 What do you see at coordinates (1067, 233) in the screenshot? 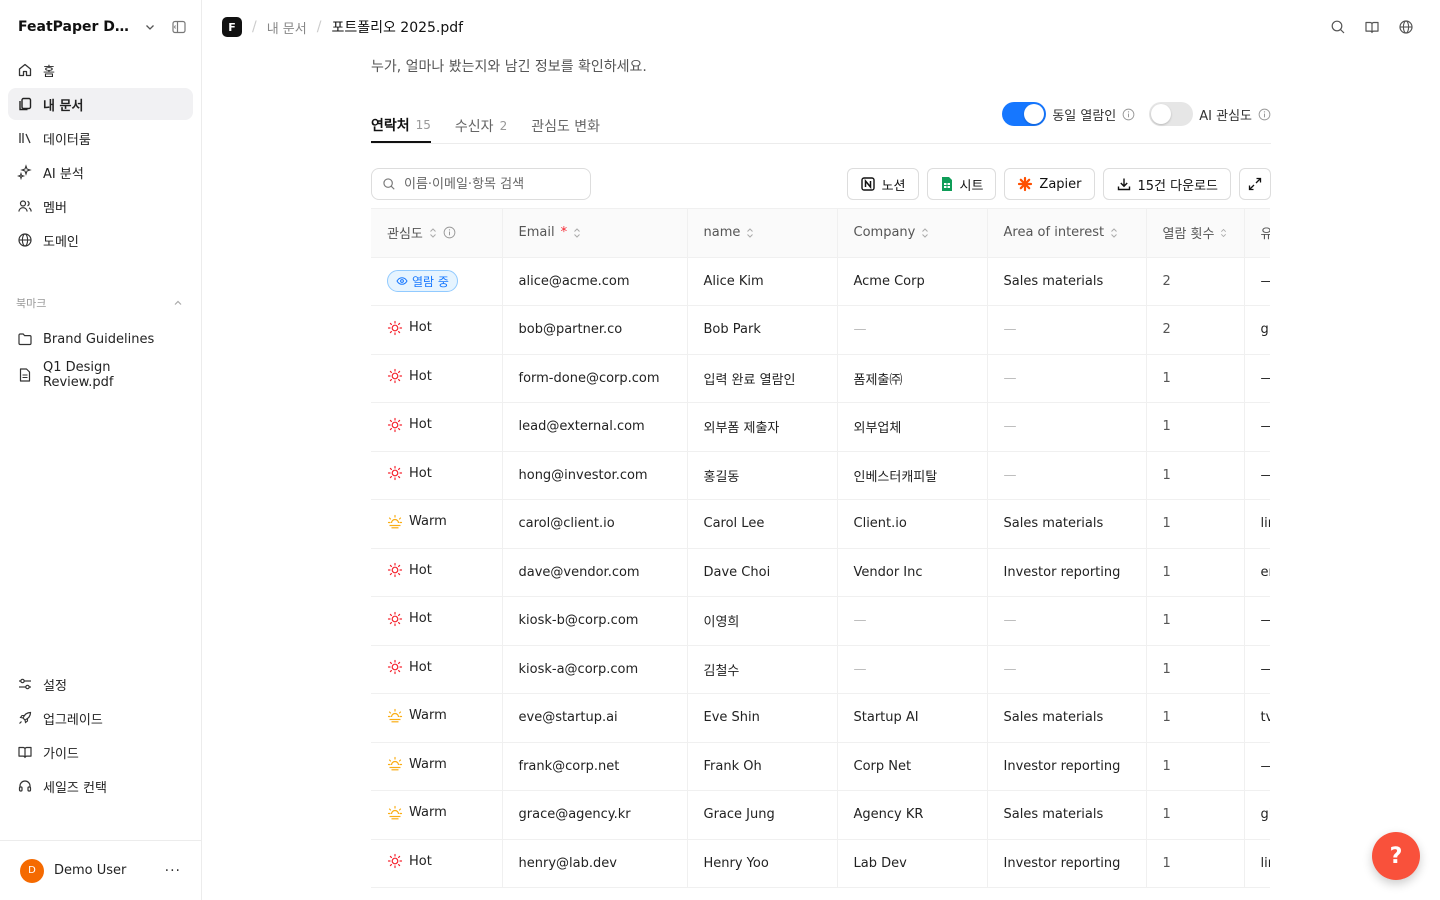
I see `column-header-col-area: Area of interest` at bounding box center [1067, 233].